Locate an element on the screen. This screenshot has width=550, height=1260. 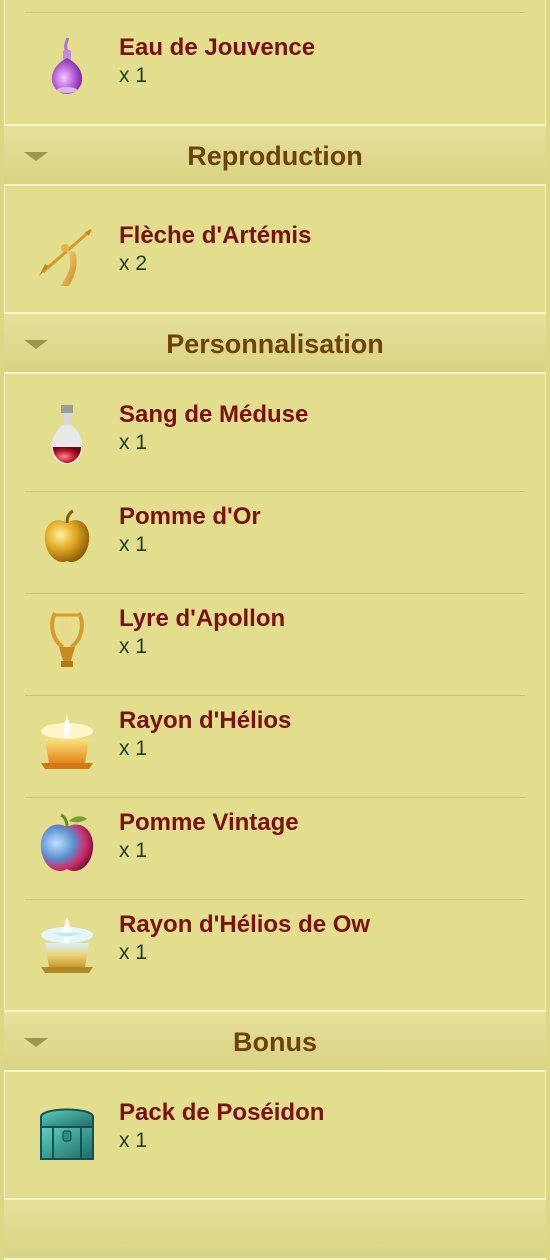
golden-apple-icon is located at coordinates (67, 537).